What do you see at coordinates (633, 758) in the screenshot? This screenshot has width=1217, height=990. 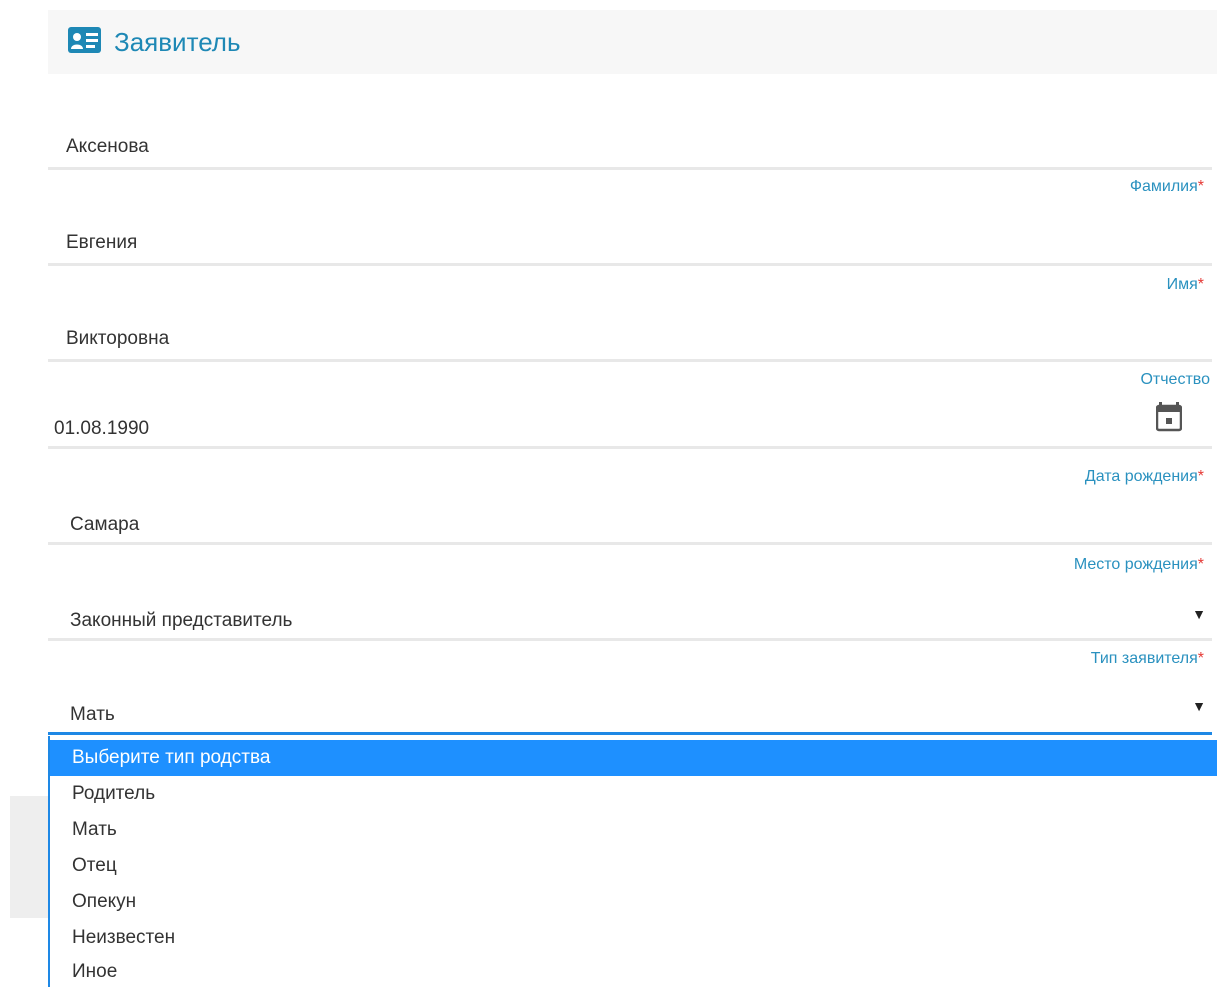 I see `dropdown-option-placeholder: Выберите тип родства` at bounding box center [633, 758].